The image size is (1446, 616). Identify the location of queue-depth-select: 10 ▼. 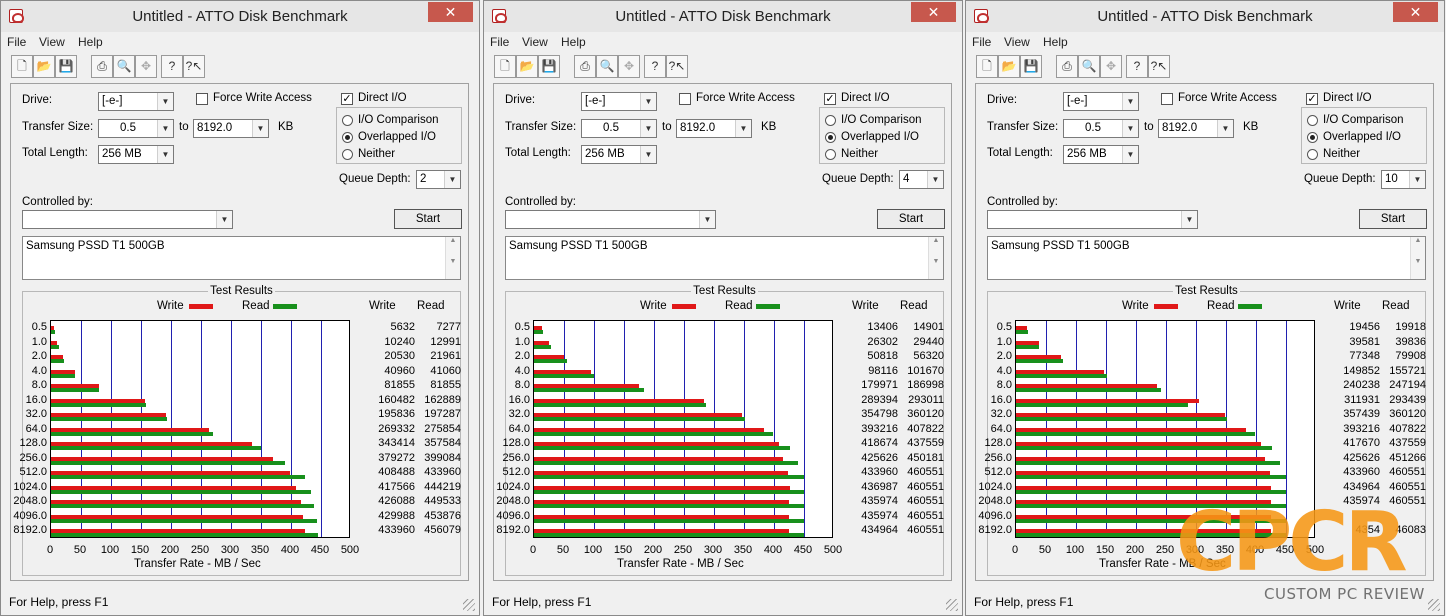
(1403, 179).